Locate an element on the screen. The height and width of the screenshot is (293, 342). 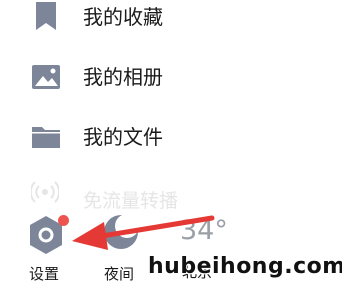
watermark-text: hubeihong.com is located at coordinates (245, 266).